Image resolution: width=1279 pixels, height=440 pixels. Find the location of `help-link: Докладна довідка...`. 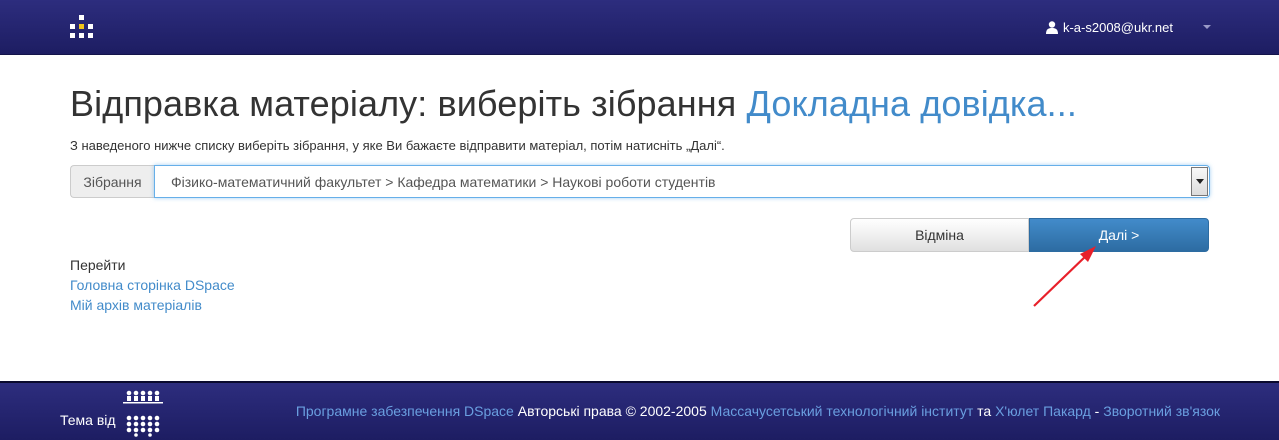

help-link: Докладна довідка... is located at coordinates (911, 103).